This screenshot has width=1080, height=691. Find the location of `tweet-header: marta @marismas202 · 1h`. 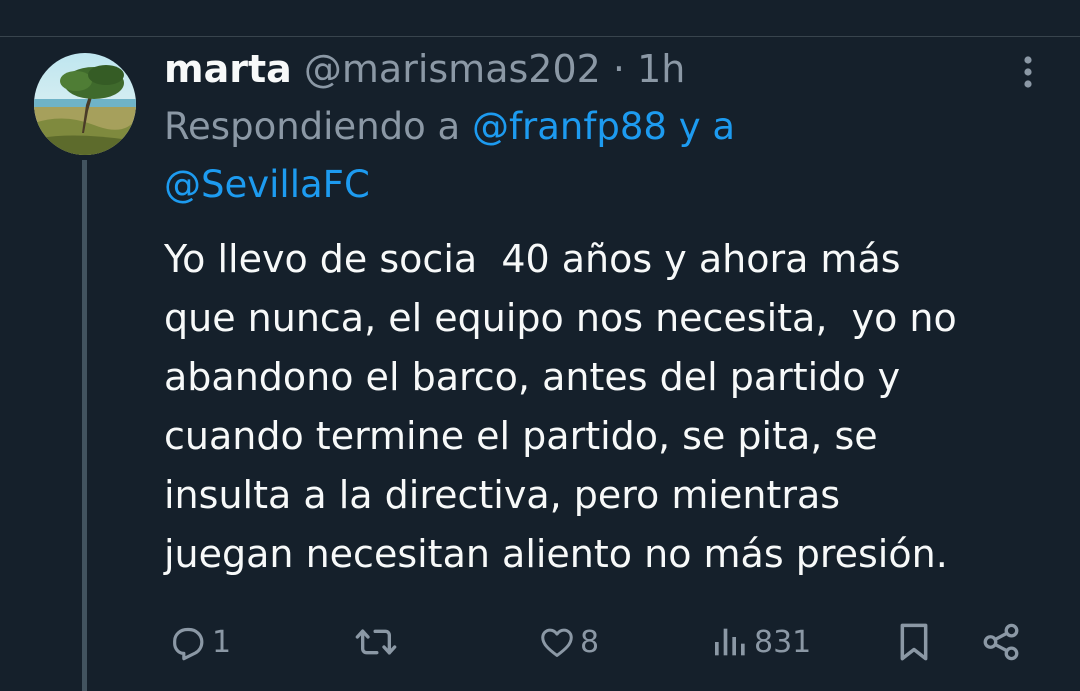

tweet-header: marta @marismas202 · 1h is located at coordinates (609, 69).